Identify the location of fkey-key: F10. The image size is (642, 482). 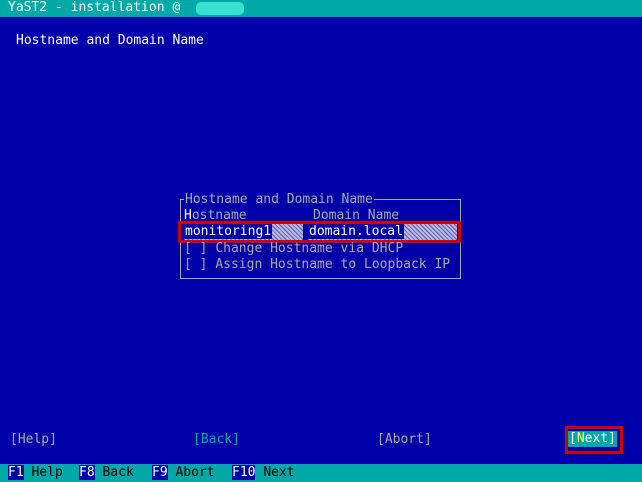
(244, 472).